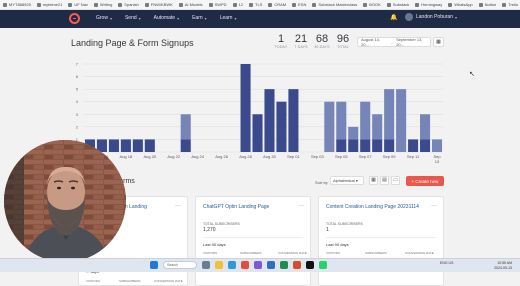  I want to click on word-icon, so click(271, 265).